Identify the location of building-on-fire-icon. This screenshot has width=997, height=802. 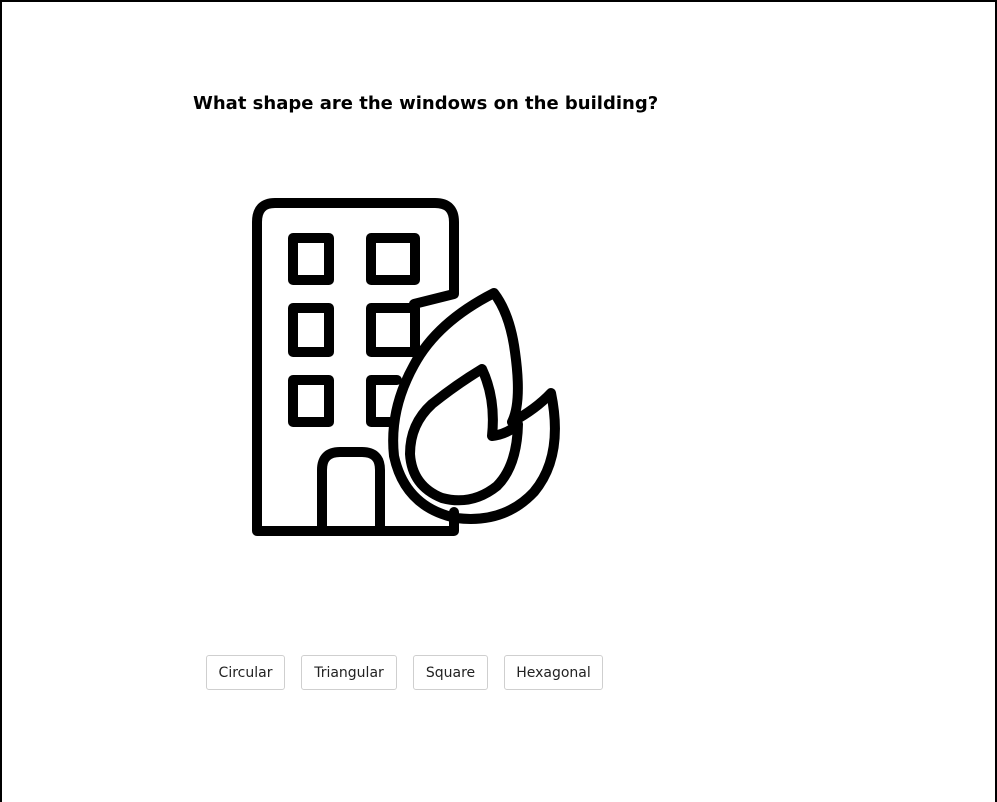
(406, 367).